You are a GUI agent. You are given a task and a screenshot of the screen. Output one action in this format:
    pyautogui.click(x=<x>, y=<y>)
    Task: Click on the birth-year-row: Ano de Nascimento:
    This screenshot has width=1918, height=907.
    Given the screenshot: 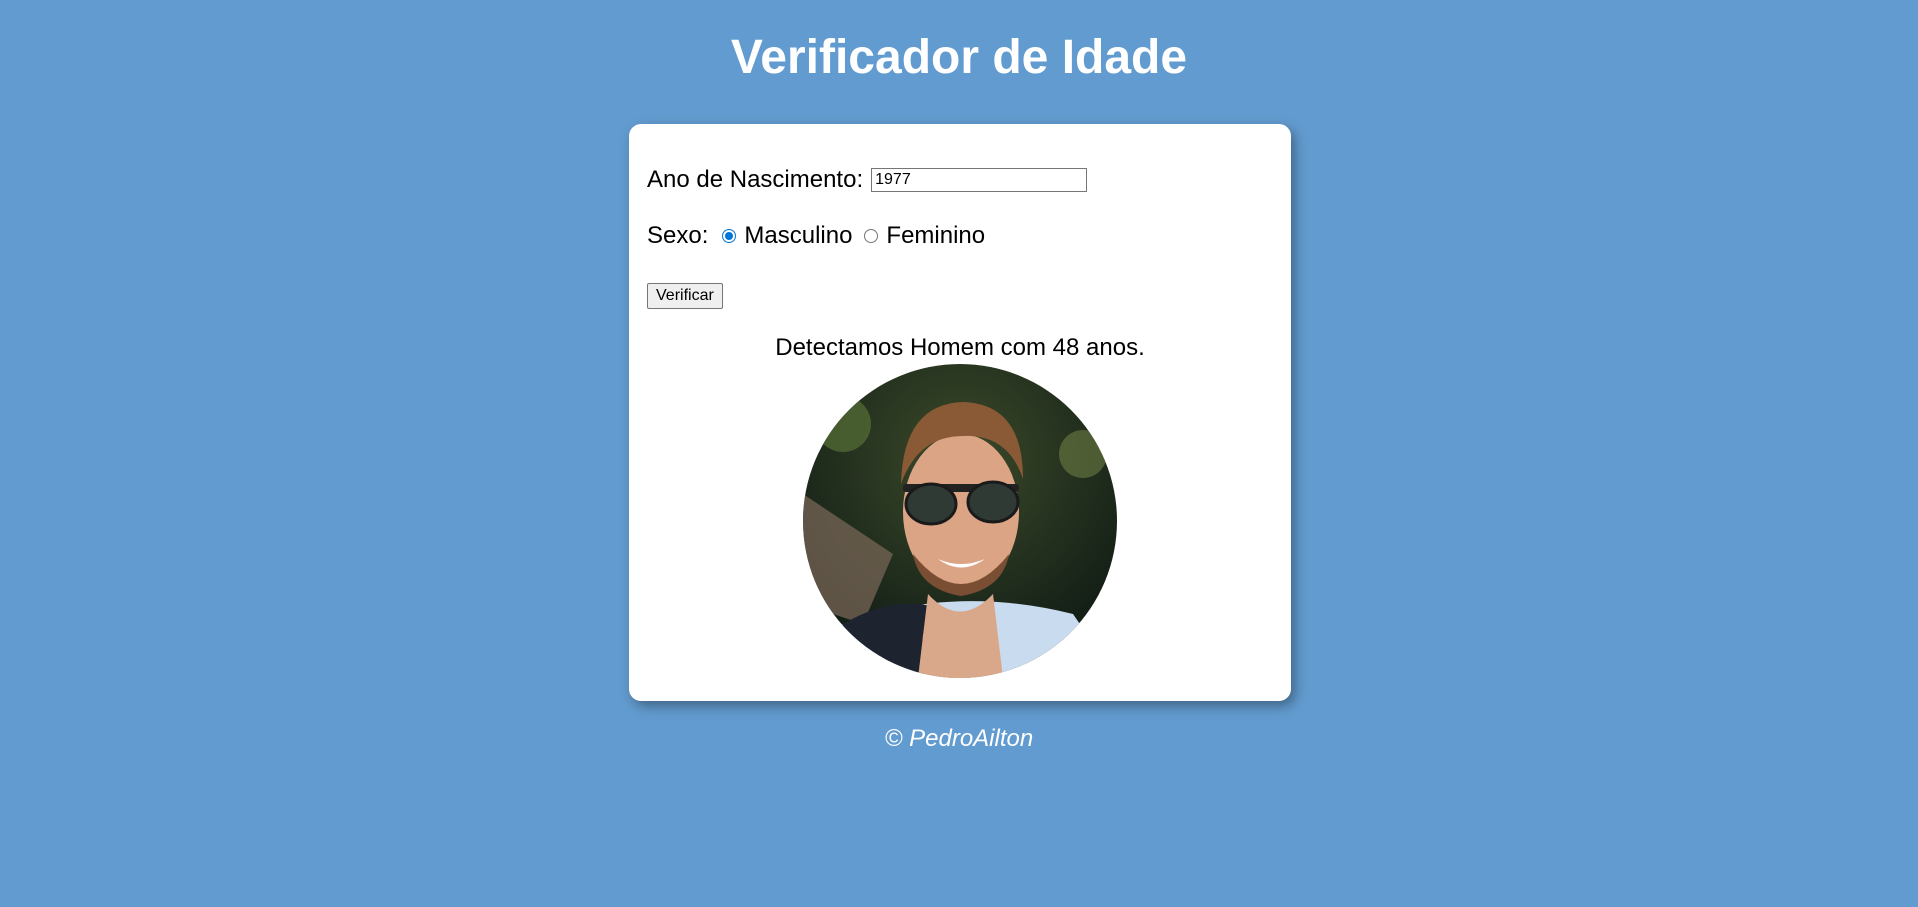 What is the action you would take?
    pyautogui.click(x=867, y=180)
    